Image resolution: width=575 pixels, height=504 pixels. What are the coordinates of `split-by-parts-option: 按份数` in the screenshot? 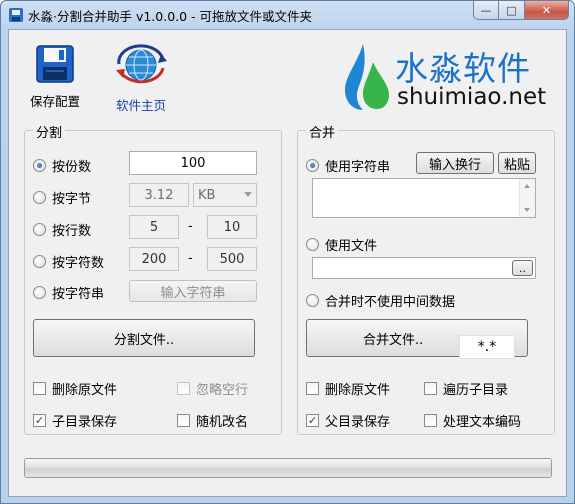 It's located at (62, 165).